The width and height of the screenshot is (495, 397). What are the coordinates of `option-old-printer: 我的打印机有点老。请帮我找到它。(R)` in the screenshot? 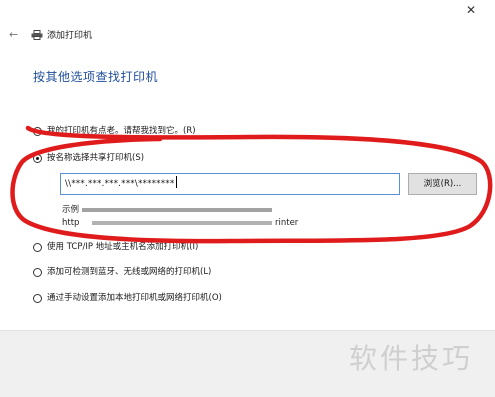 It's located at (114, 131).